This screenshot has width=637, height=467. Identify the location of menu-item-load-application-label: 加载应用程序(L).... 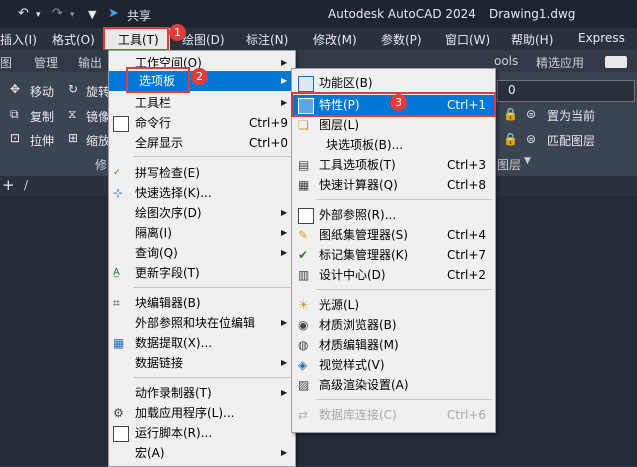
(185, 413).